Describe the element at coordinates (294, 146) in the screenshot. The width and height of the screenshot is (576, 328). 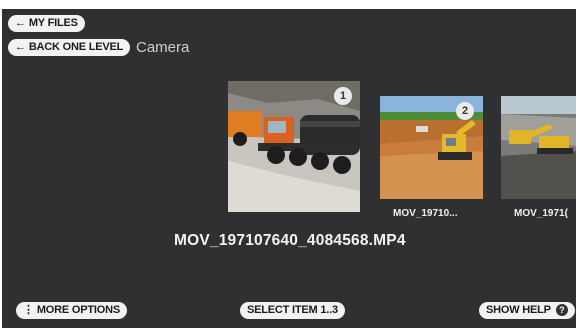
I see `thumbnail-item-1: 1` at that location.